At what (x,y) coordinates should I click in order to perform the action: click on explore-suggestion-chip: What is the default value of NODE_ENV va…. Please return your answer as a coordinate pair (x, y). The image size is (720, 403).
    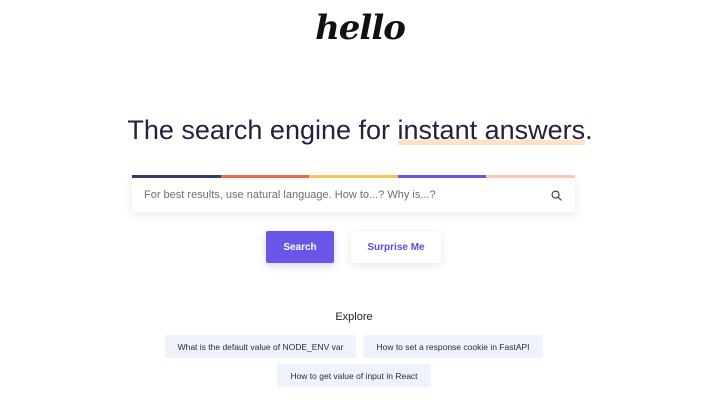
    Looking at the image, I should click on (260, 346).